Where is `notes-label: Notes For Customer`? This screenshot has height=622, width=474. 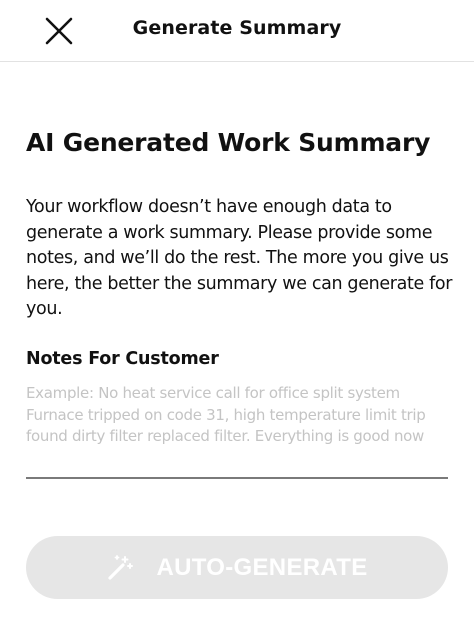
notes-label: Notes For Customer is located at coordinates (122, 359).